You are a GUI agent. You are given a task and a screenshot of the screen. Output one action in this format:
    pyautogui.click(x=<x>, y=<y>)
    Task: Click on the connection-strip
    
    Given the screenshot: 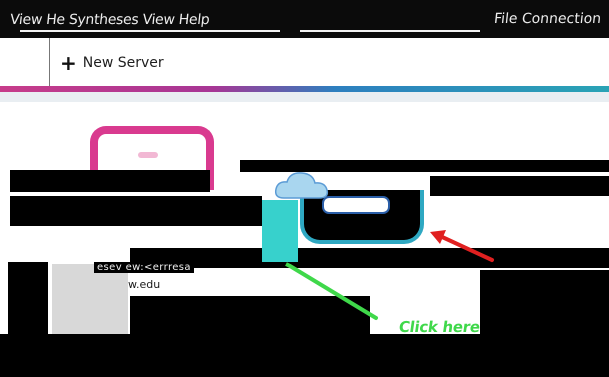 What is the action you would take?
    pyautogui.click(x=280, y=231)
    